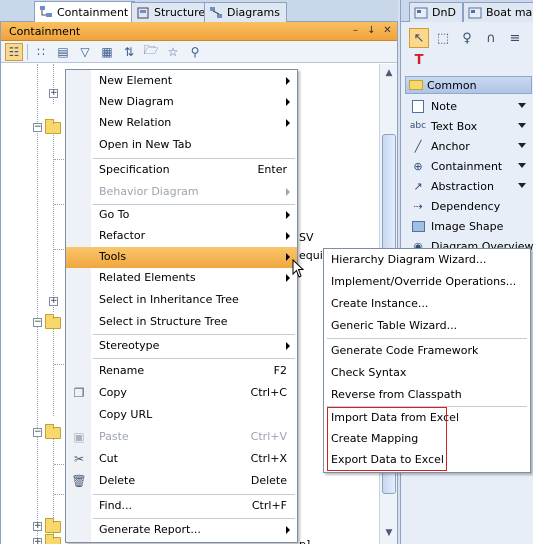 This screenshot has height=544, width=533. I want to click on menu-item-new-relation: New Relation, so click(181, 123).